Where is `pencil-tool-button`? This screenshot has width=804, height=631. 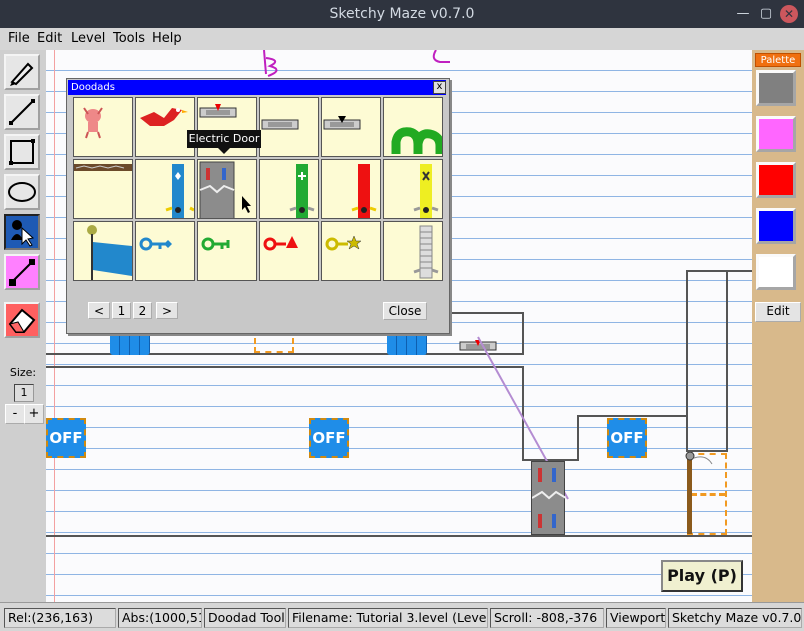
pencil-tool-button is located at coordinates (22, 72).